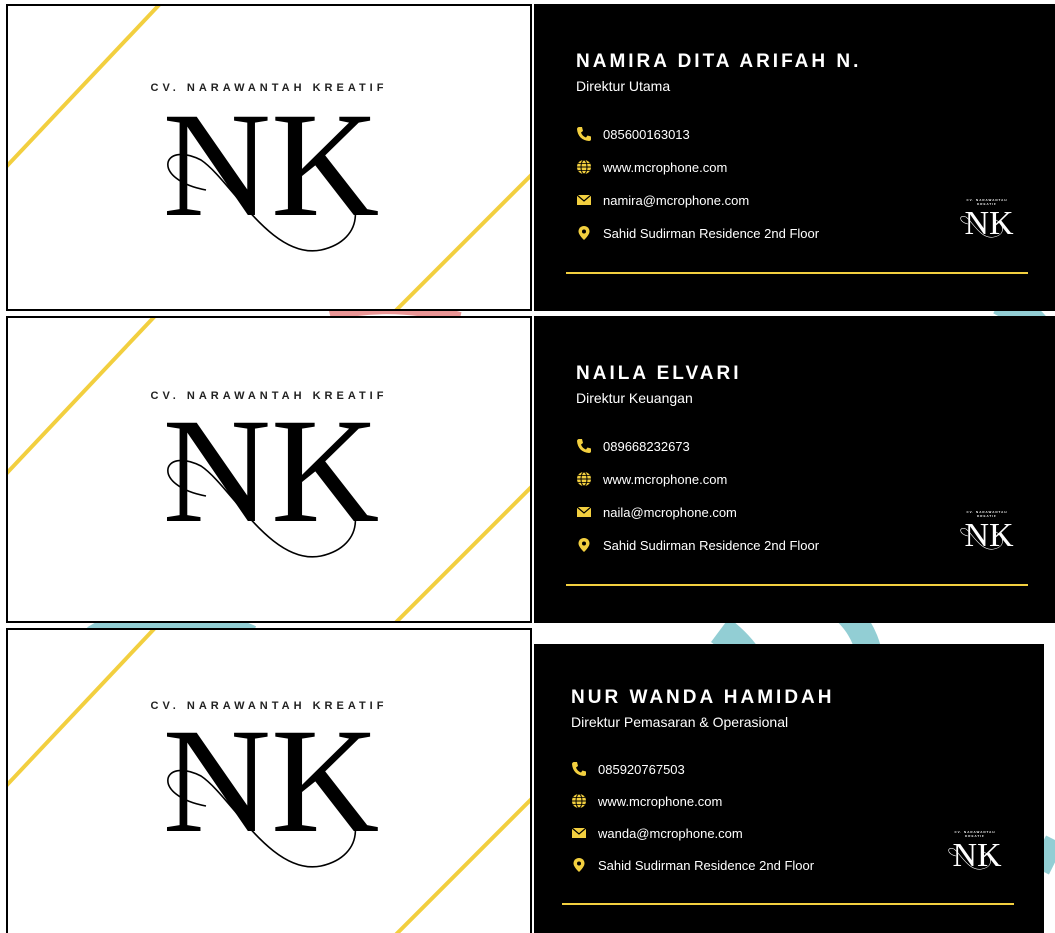  I want to click on person-name: NAMIRA DITA ARIFAH N., so click(719, 61).